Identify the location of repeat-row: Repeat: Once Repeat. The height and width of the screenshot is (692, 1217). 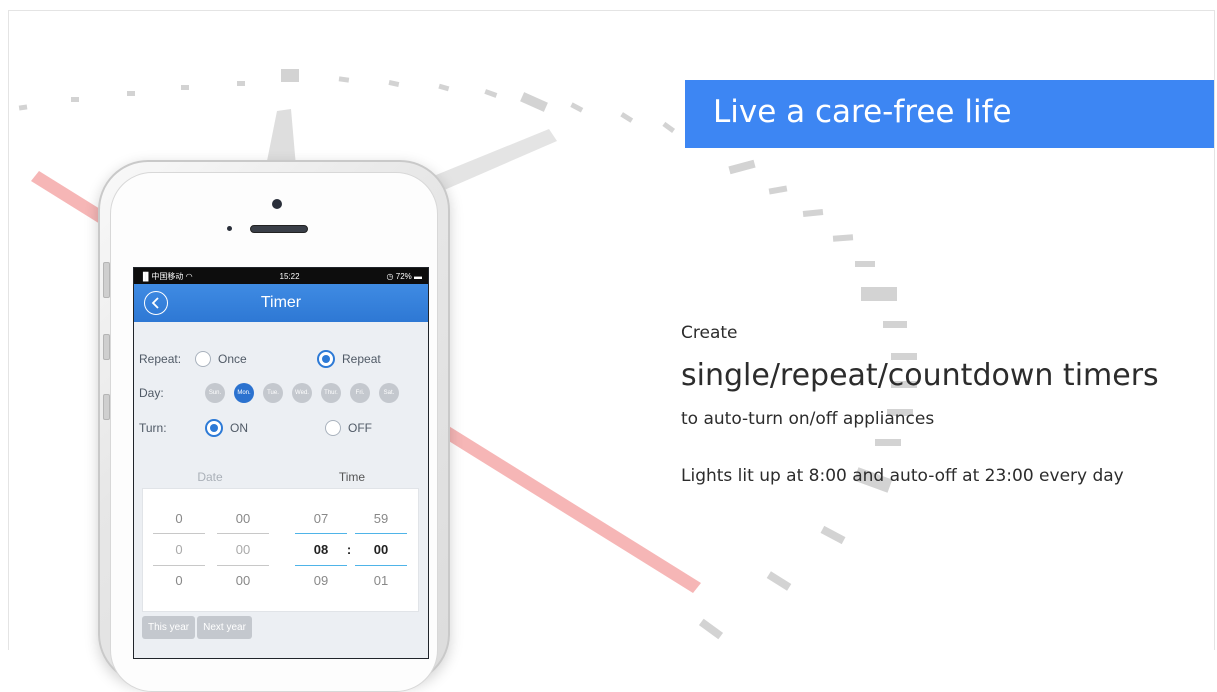
(281, 359).